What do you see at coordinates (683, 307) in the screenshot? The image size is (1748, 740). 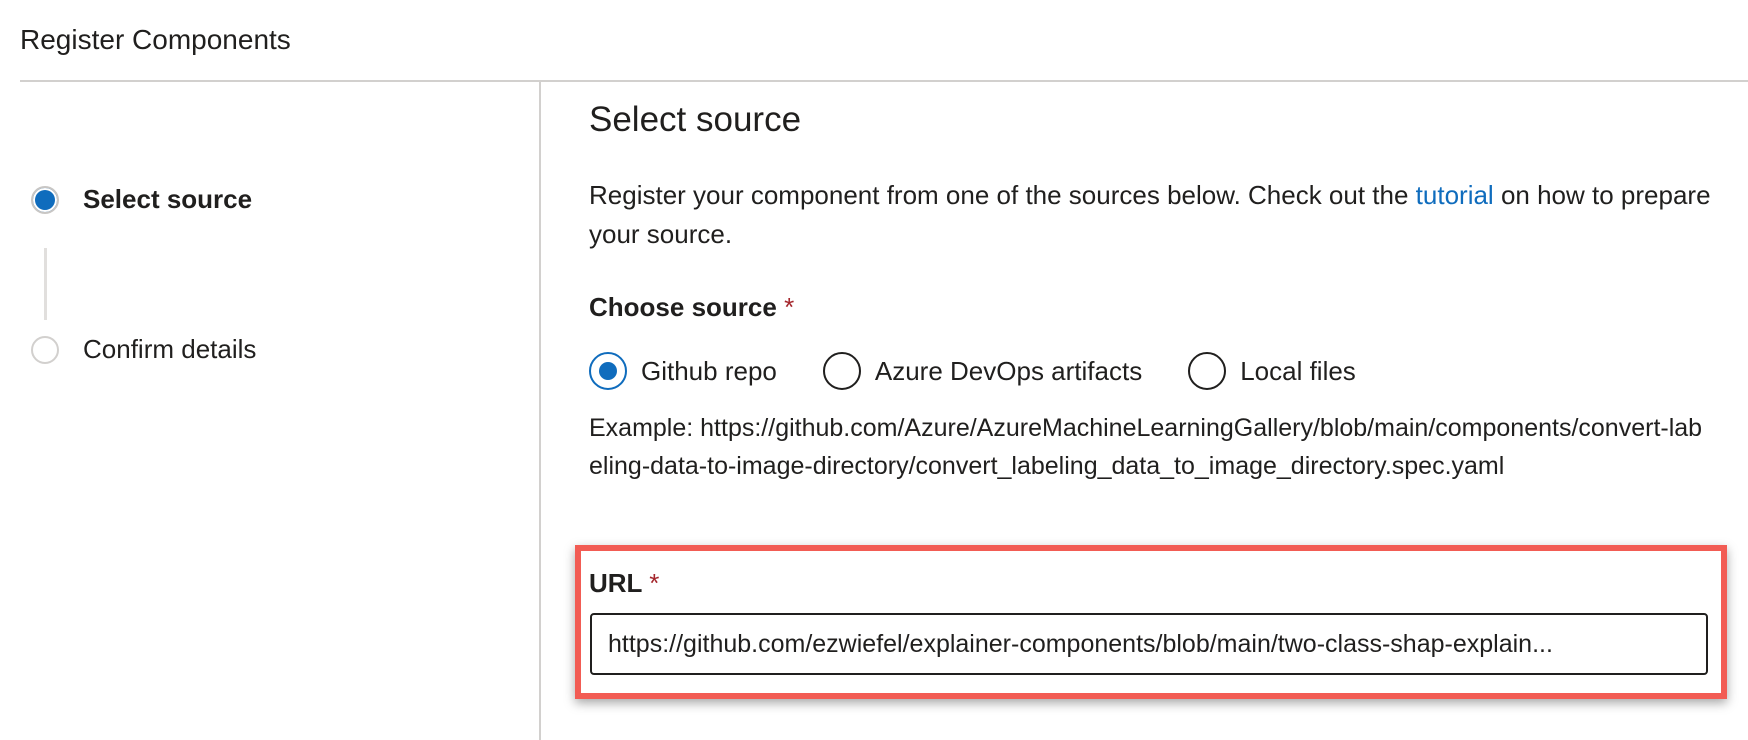 I see `choose-source-label-text: Choose source` at bounding box center [683, 307].